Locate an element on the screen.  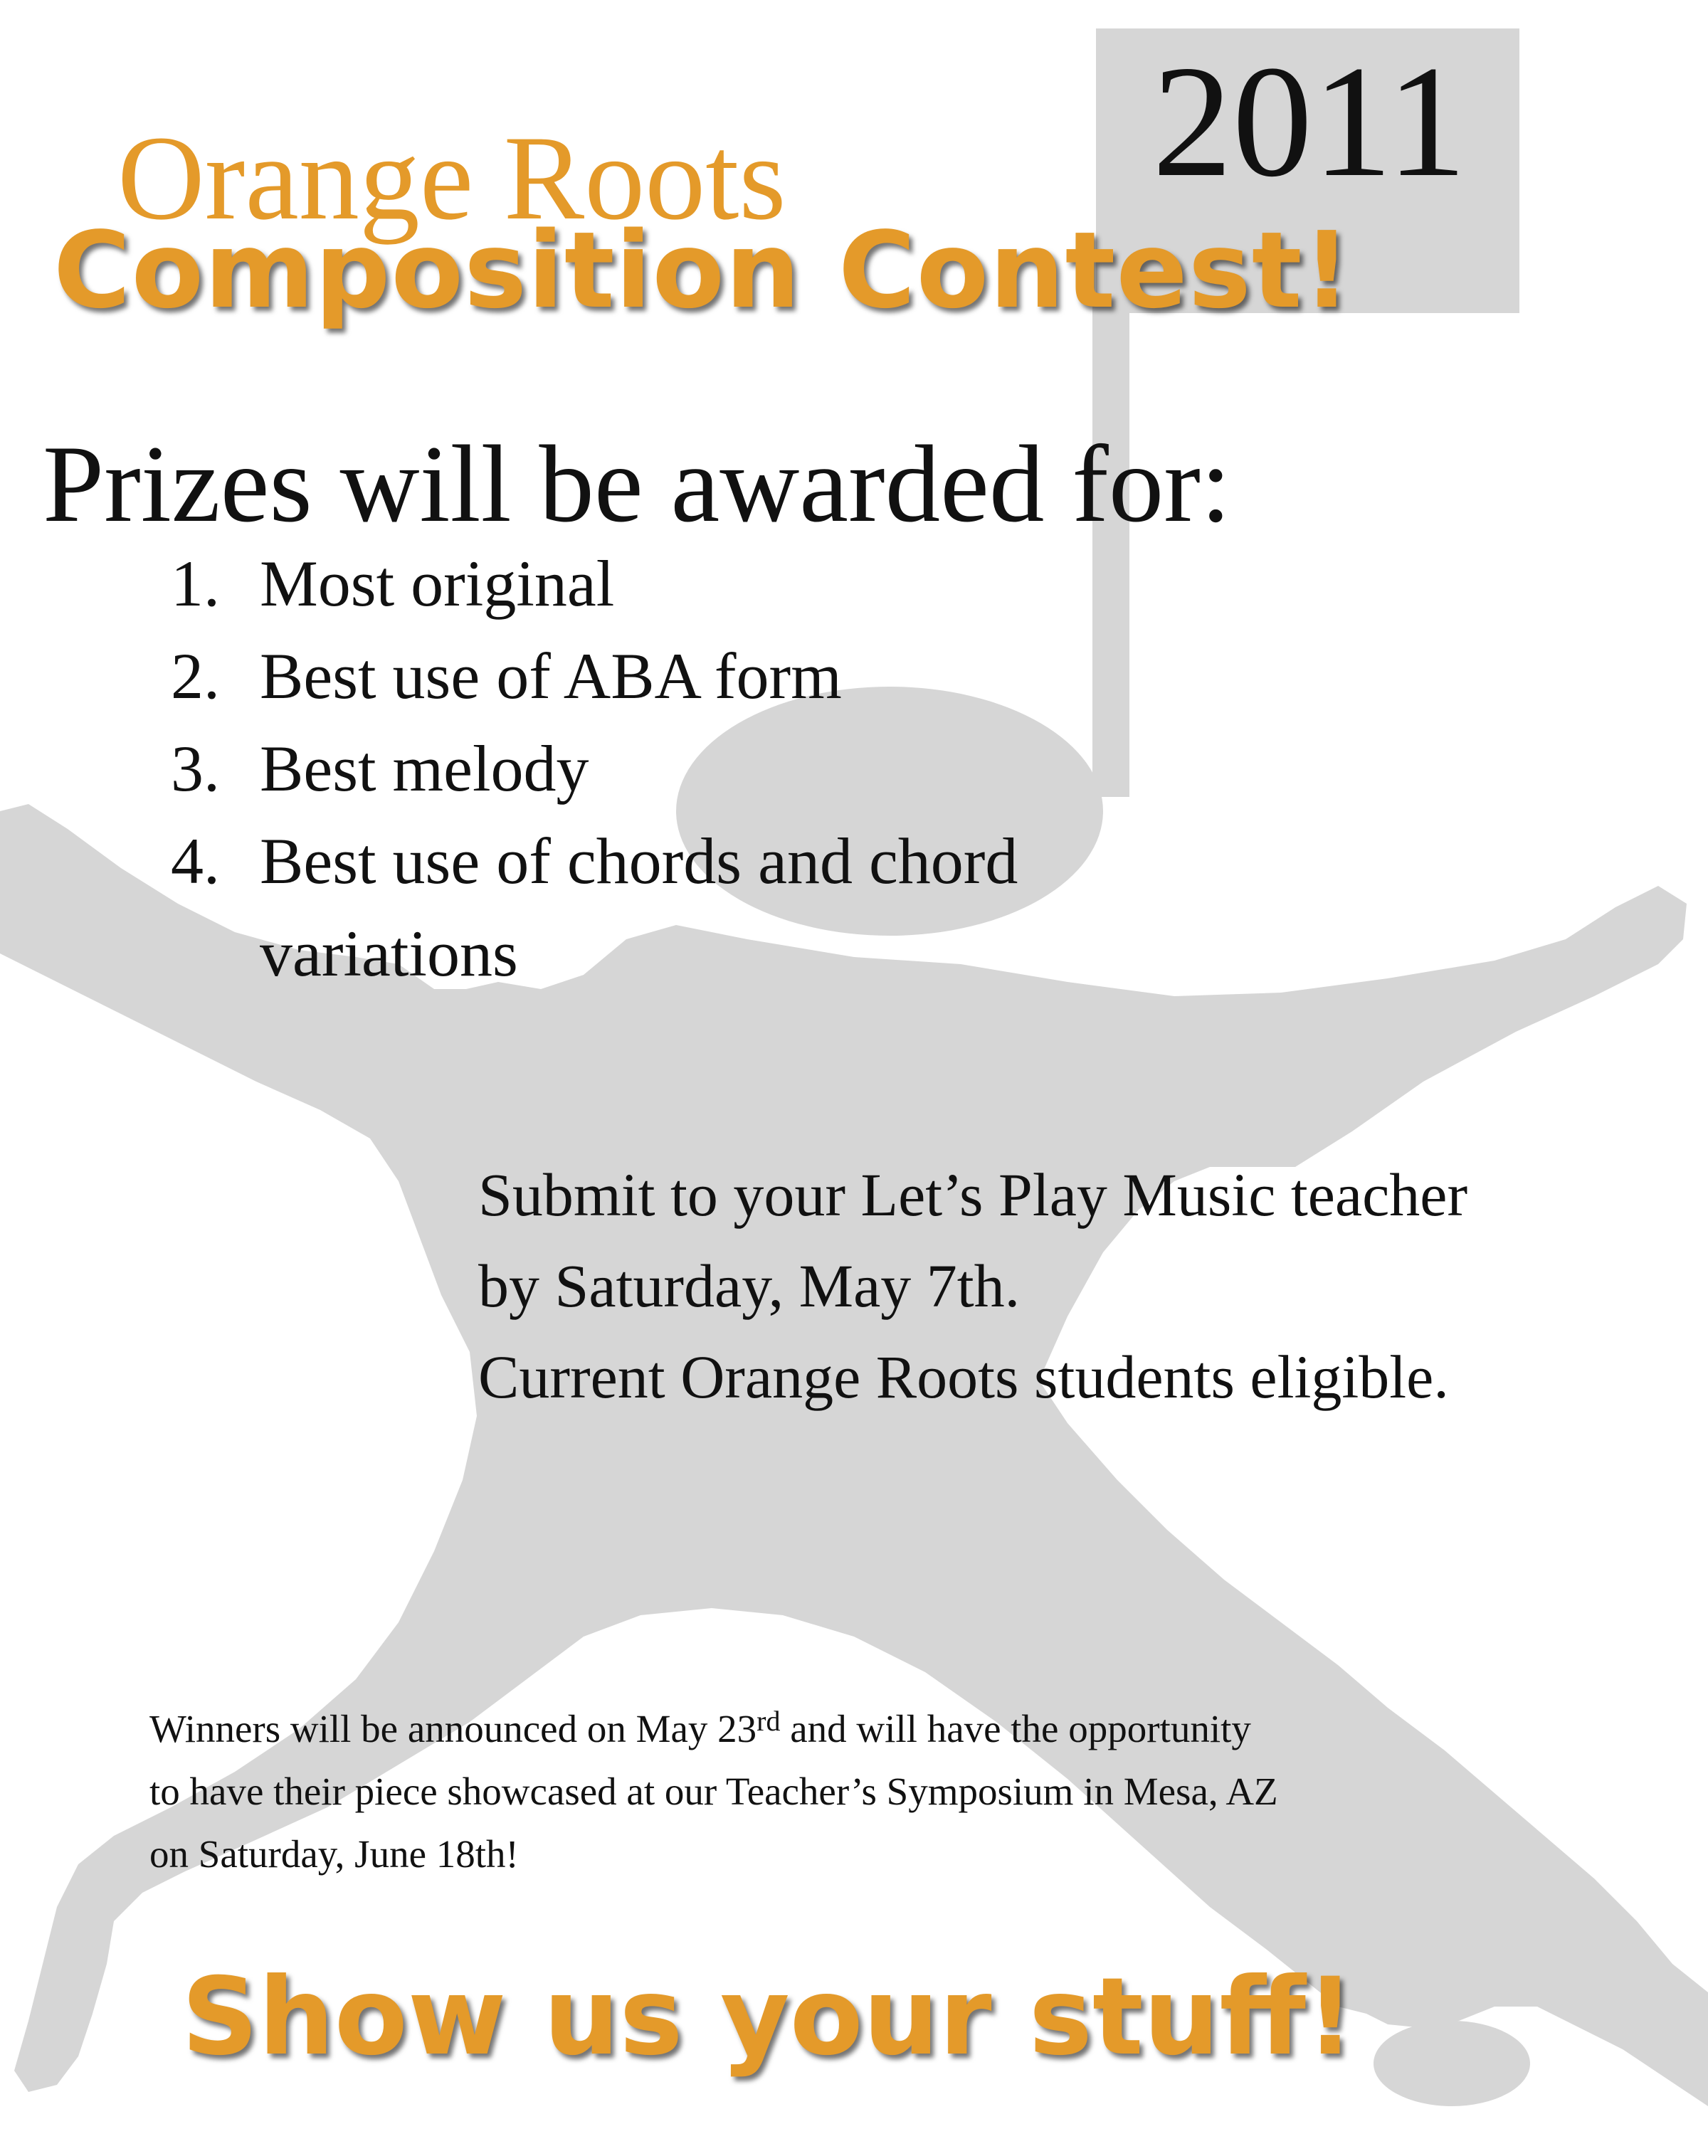
prize-text: Best use of ABA form is located at coordinates (551, 676).